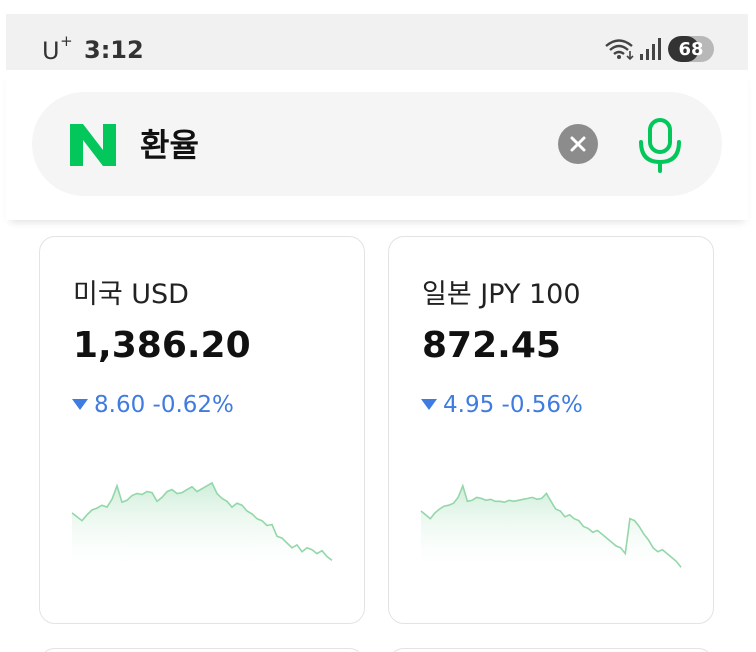 The height and width of the screenshot is (652, 756). I want to click on status-bar: U+ 3:12, so click(377, 42).